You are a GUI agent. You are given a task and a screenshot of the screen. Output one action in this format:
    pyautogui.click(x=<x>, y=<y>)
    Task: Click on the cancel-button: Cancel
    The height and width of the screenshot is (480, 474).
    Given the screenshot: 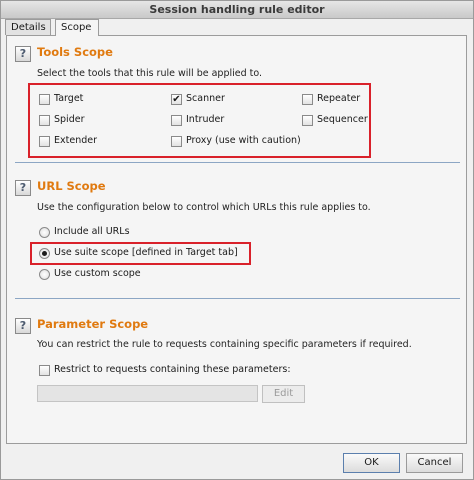 What is the action you would take?
    pyautogui.click(x=434, y=463)
    